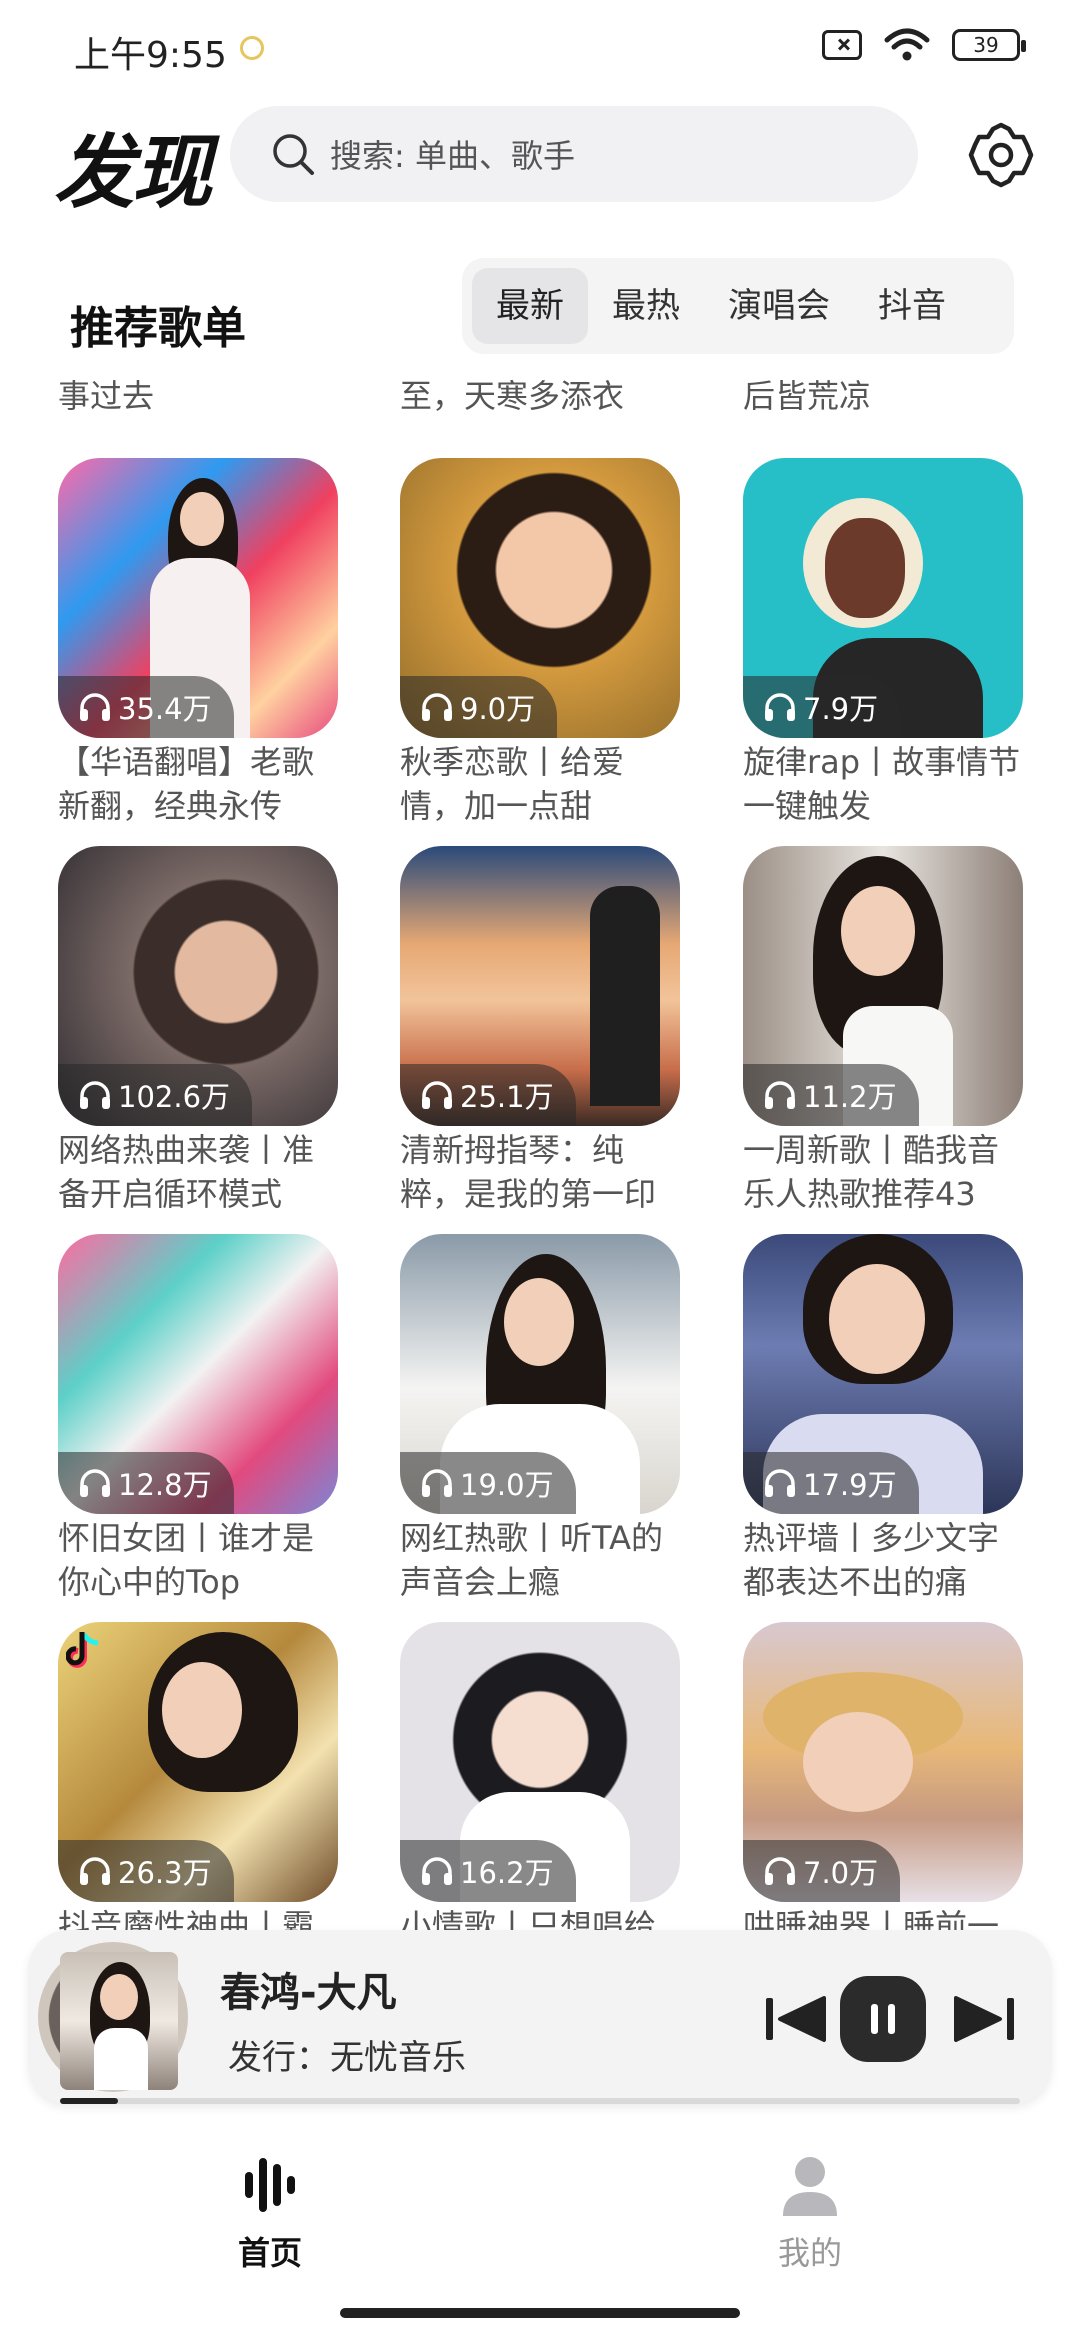 This screenshot has height=2340, width=1080. What do you see at coordinates (540, 986) in the screenshot?
I see `playlist-cover: 25.1万` at bounding box center [540, 986].